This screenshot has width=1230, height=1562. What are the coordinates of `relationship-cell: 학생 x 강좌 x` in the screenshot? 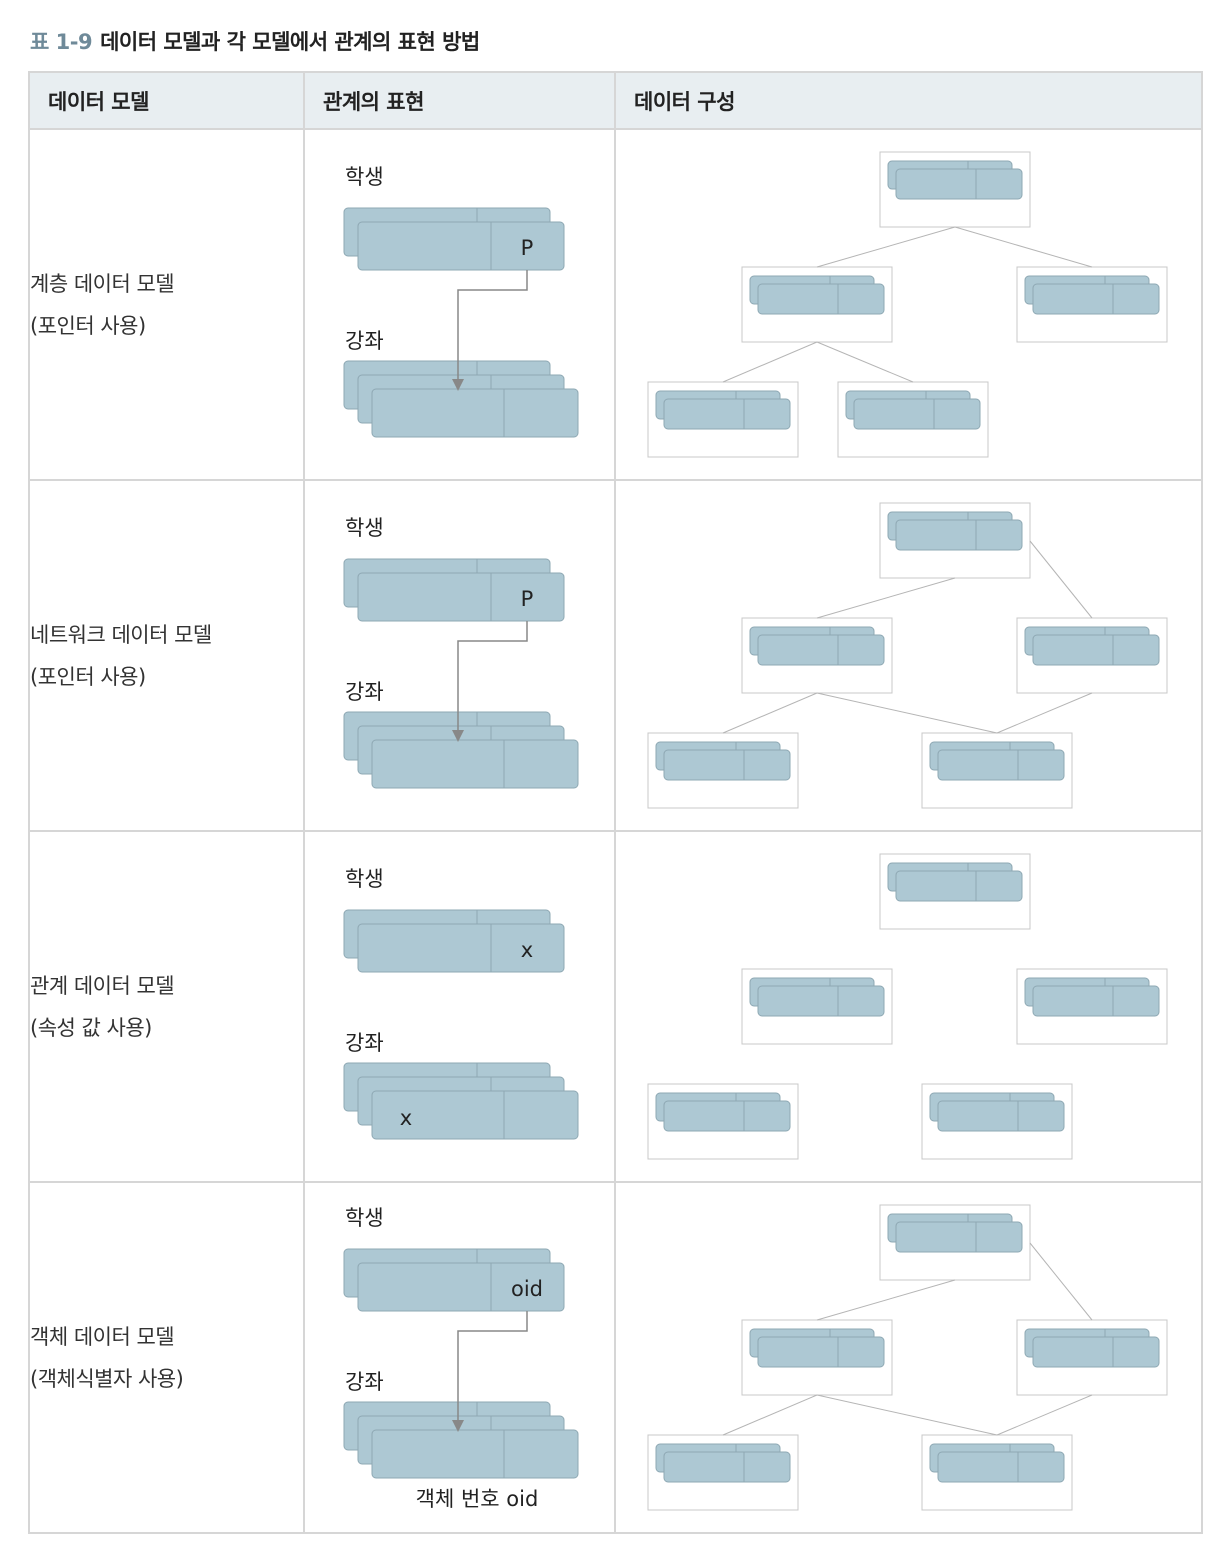 It's located at (459, 1006).